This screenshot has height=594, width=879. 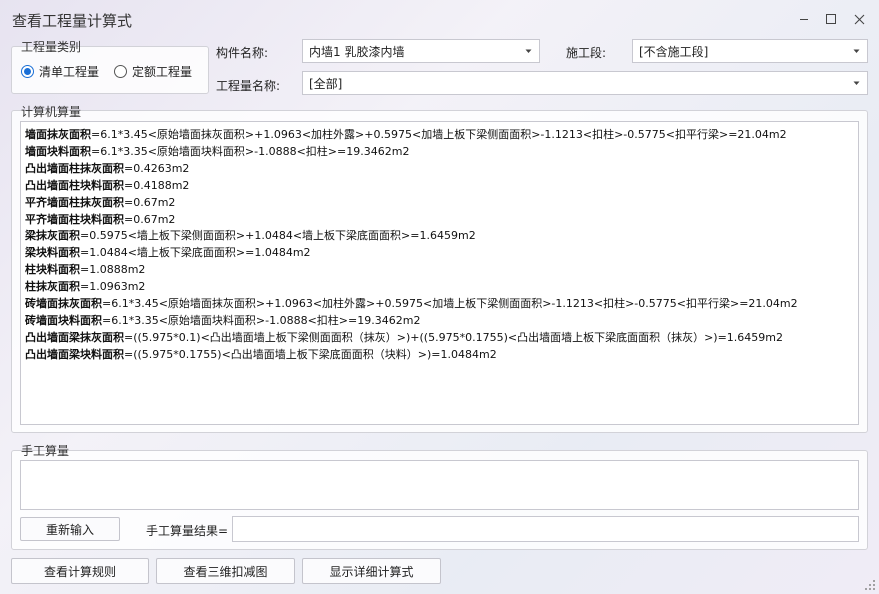 I want to click on resize-grip-icon, so click(x=870, y=585).